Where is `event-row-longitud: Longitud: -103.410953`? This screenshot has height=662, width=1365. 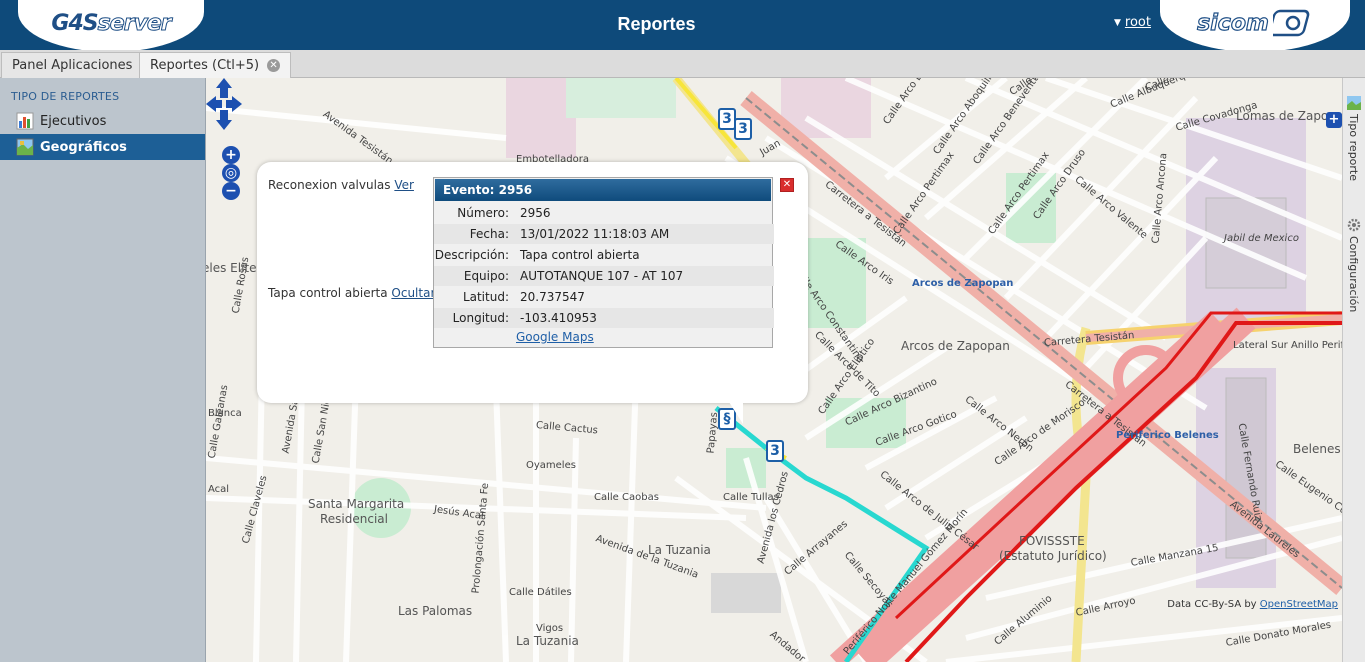 event-row-longitud: Longitud: -103.410953 is located at coordinates (604, 318).